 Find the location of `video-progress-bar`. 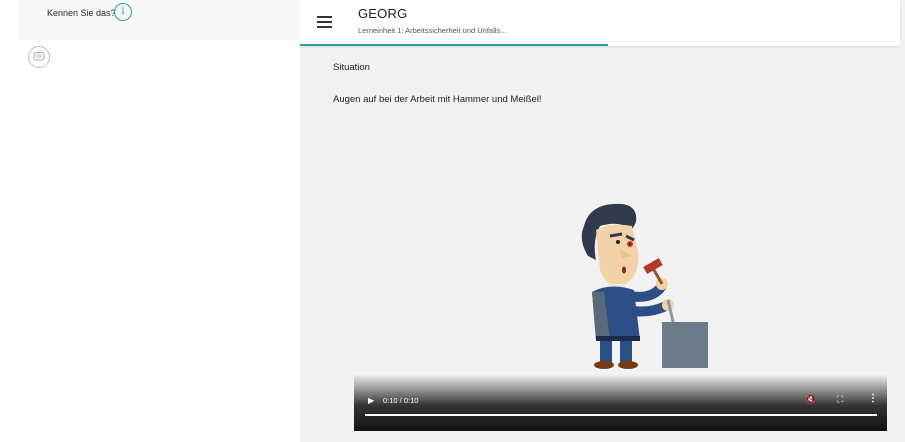

video-progress-bar is located at coordinates (621, 415).